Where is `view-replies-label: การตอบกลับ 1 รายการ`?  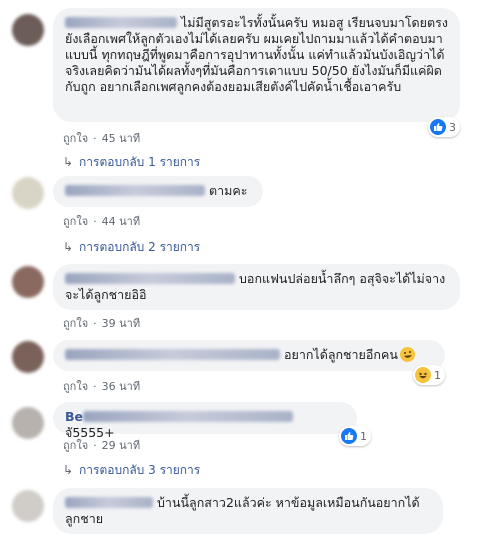
view-replies-label: การตอบกลับ 1 รายการ is located at coordinates (140, 162).